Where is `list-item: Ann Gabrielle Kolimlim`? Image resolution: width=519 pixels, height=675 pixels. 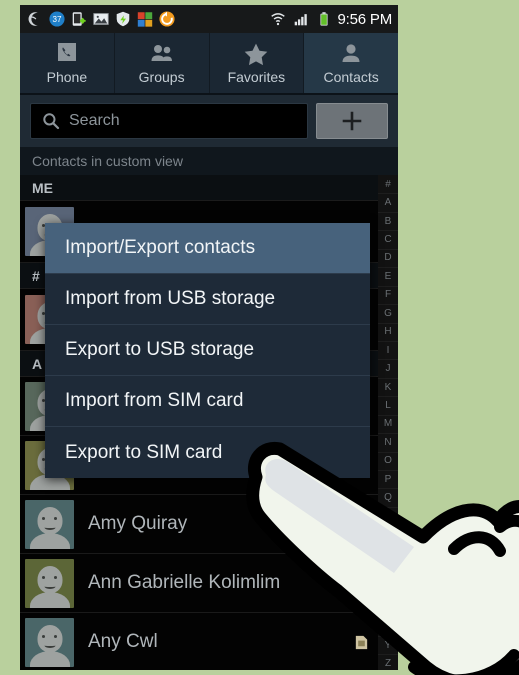
list-item: Ann Gabrielle Kolimlim is located at coordinates (209, 583).